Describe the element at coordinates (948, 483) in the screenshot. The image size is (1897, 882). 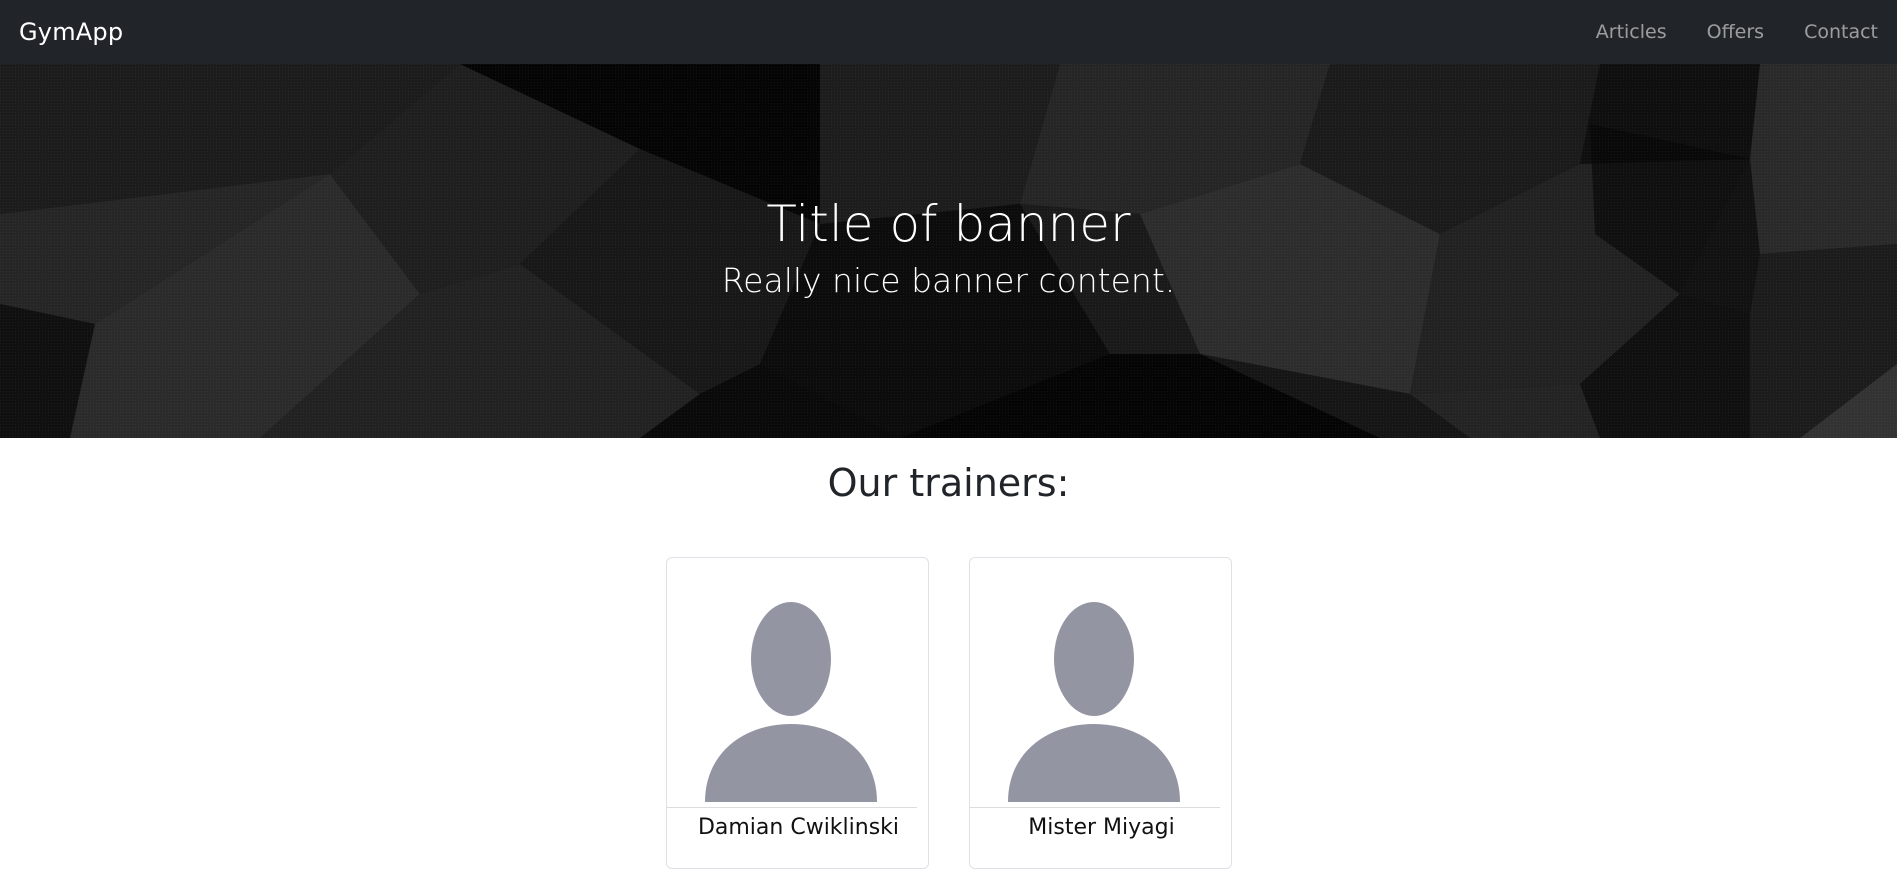
I see `trainers-heading: Our trainers:` at that location.